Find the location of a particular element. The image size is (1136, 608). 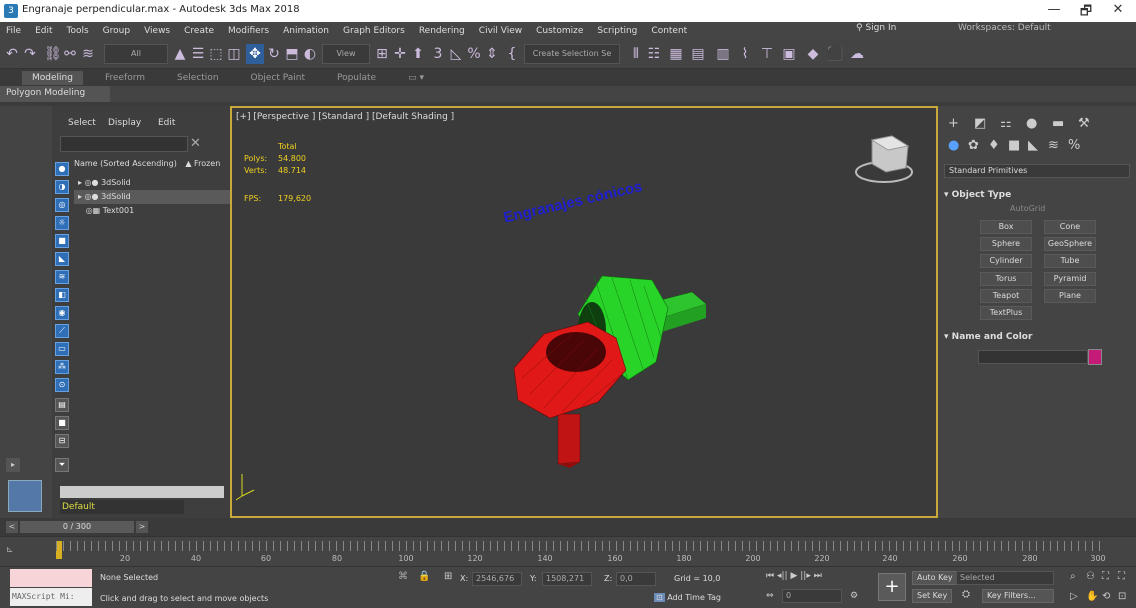

display-helpers-icon: ◣ is located at coordinates (62, 259).